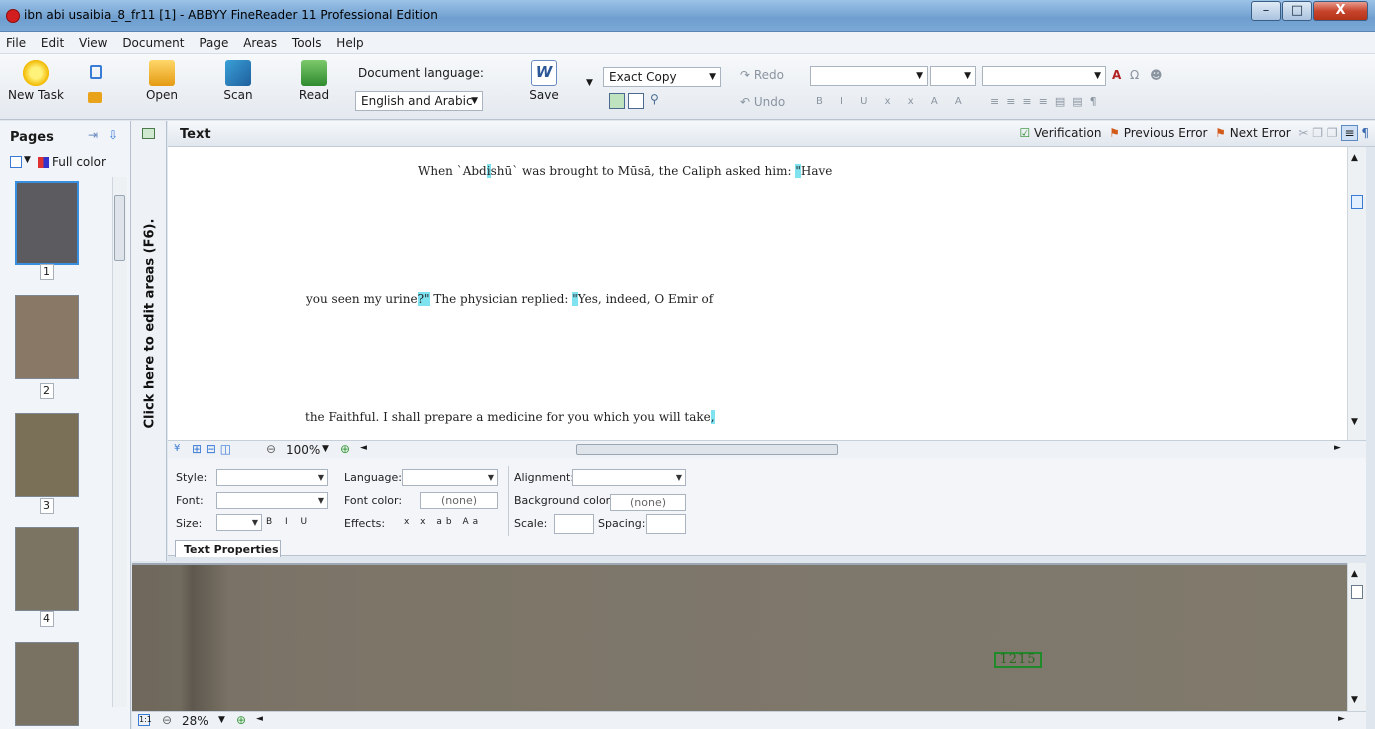 This screenshot has width=1375, height=729. Describe the element at coordinates (162, 81) in the screenshot. I see `open-button: Open` at that location.